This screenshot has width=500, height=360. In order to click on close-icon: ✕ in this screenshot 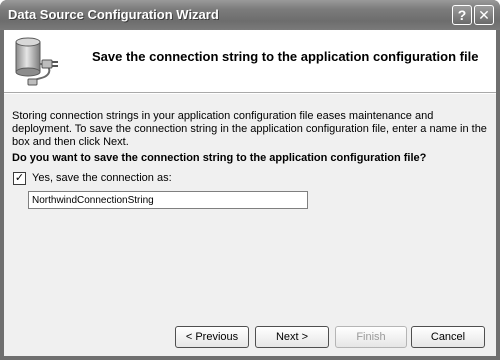, I will do `click(484, 15)`.